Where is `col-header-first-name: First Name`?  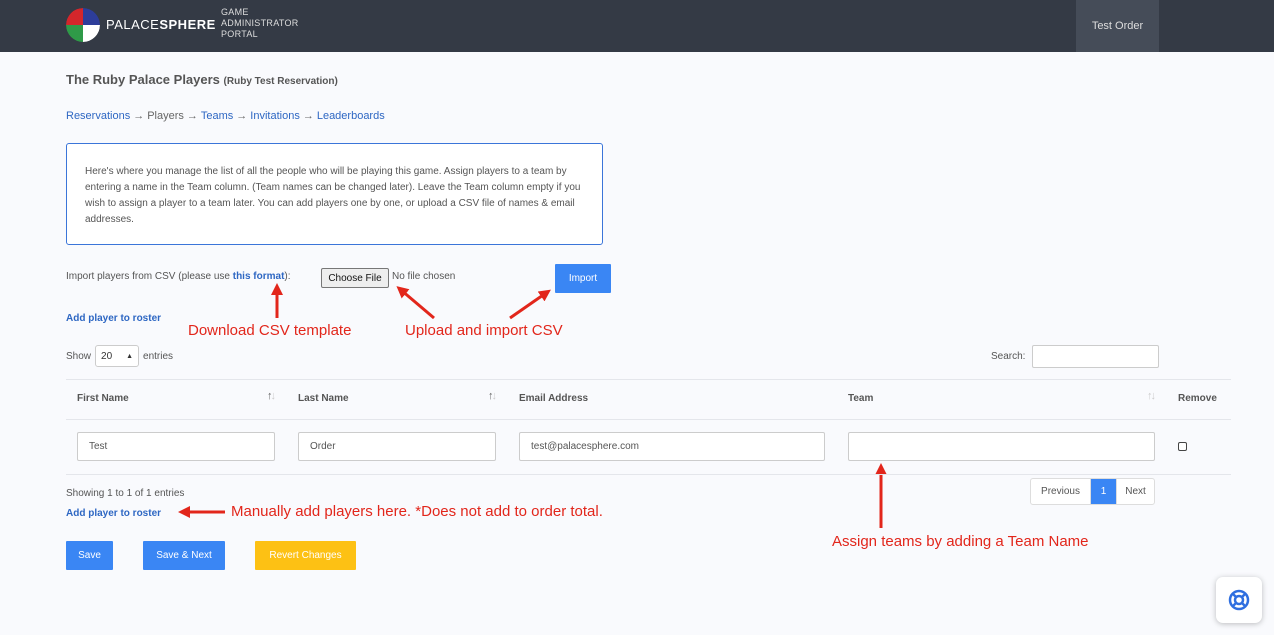 col-header-first-name: First Name is located at coordinates (103, 398).